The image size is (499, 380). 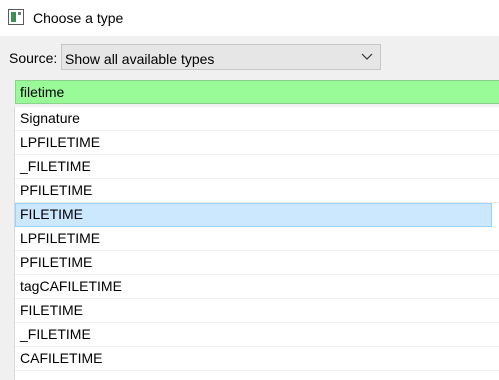 I want to click on source-dropdown: Show all available types, so click(x=221, y=57).